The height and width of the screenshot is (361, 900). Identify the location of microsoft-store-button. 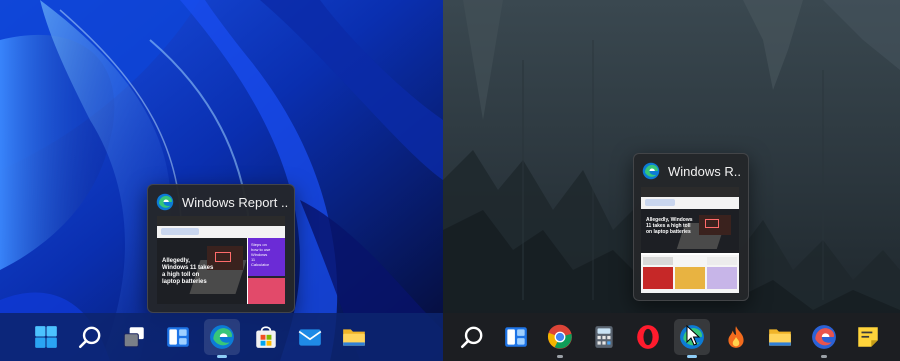
(266, 337).